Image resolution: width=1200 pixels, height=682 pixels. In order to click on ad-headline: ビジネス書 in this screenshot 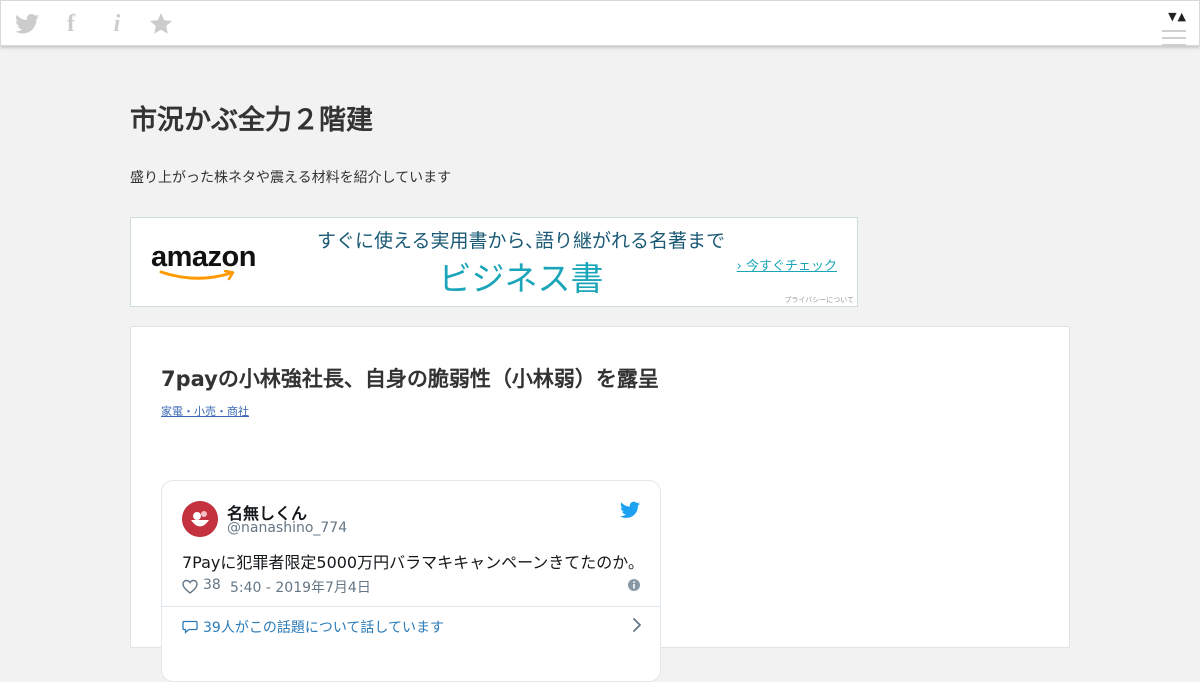, I will do `click(521, 278)`.